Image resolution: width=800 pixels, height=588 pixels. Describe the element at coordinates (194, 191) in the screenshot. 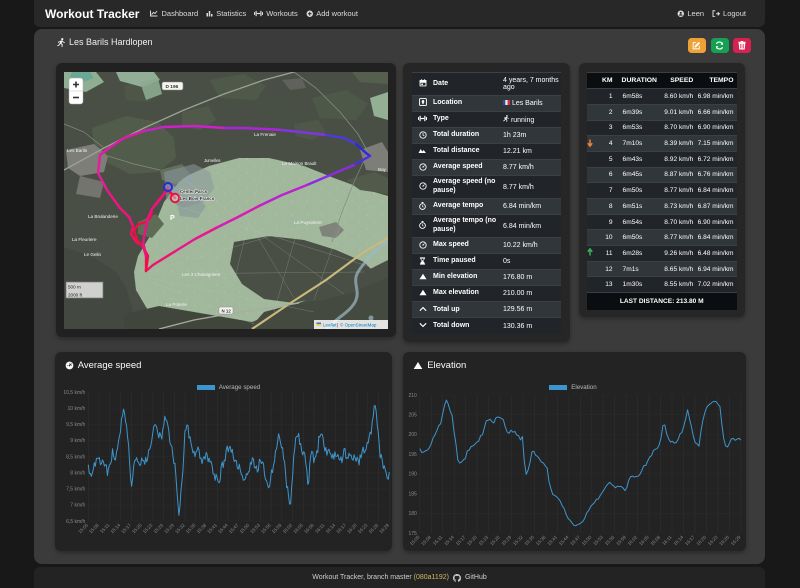

I see `svg-text: Center Parcs` at that location.